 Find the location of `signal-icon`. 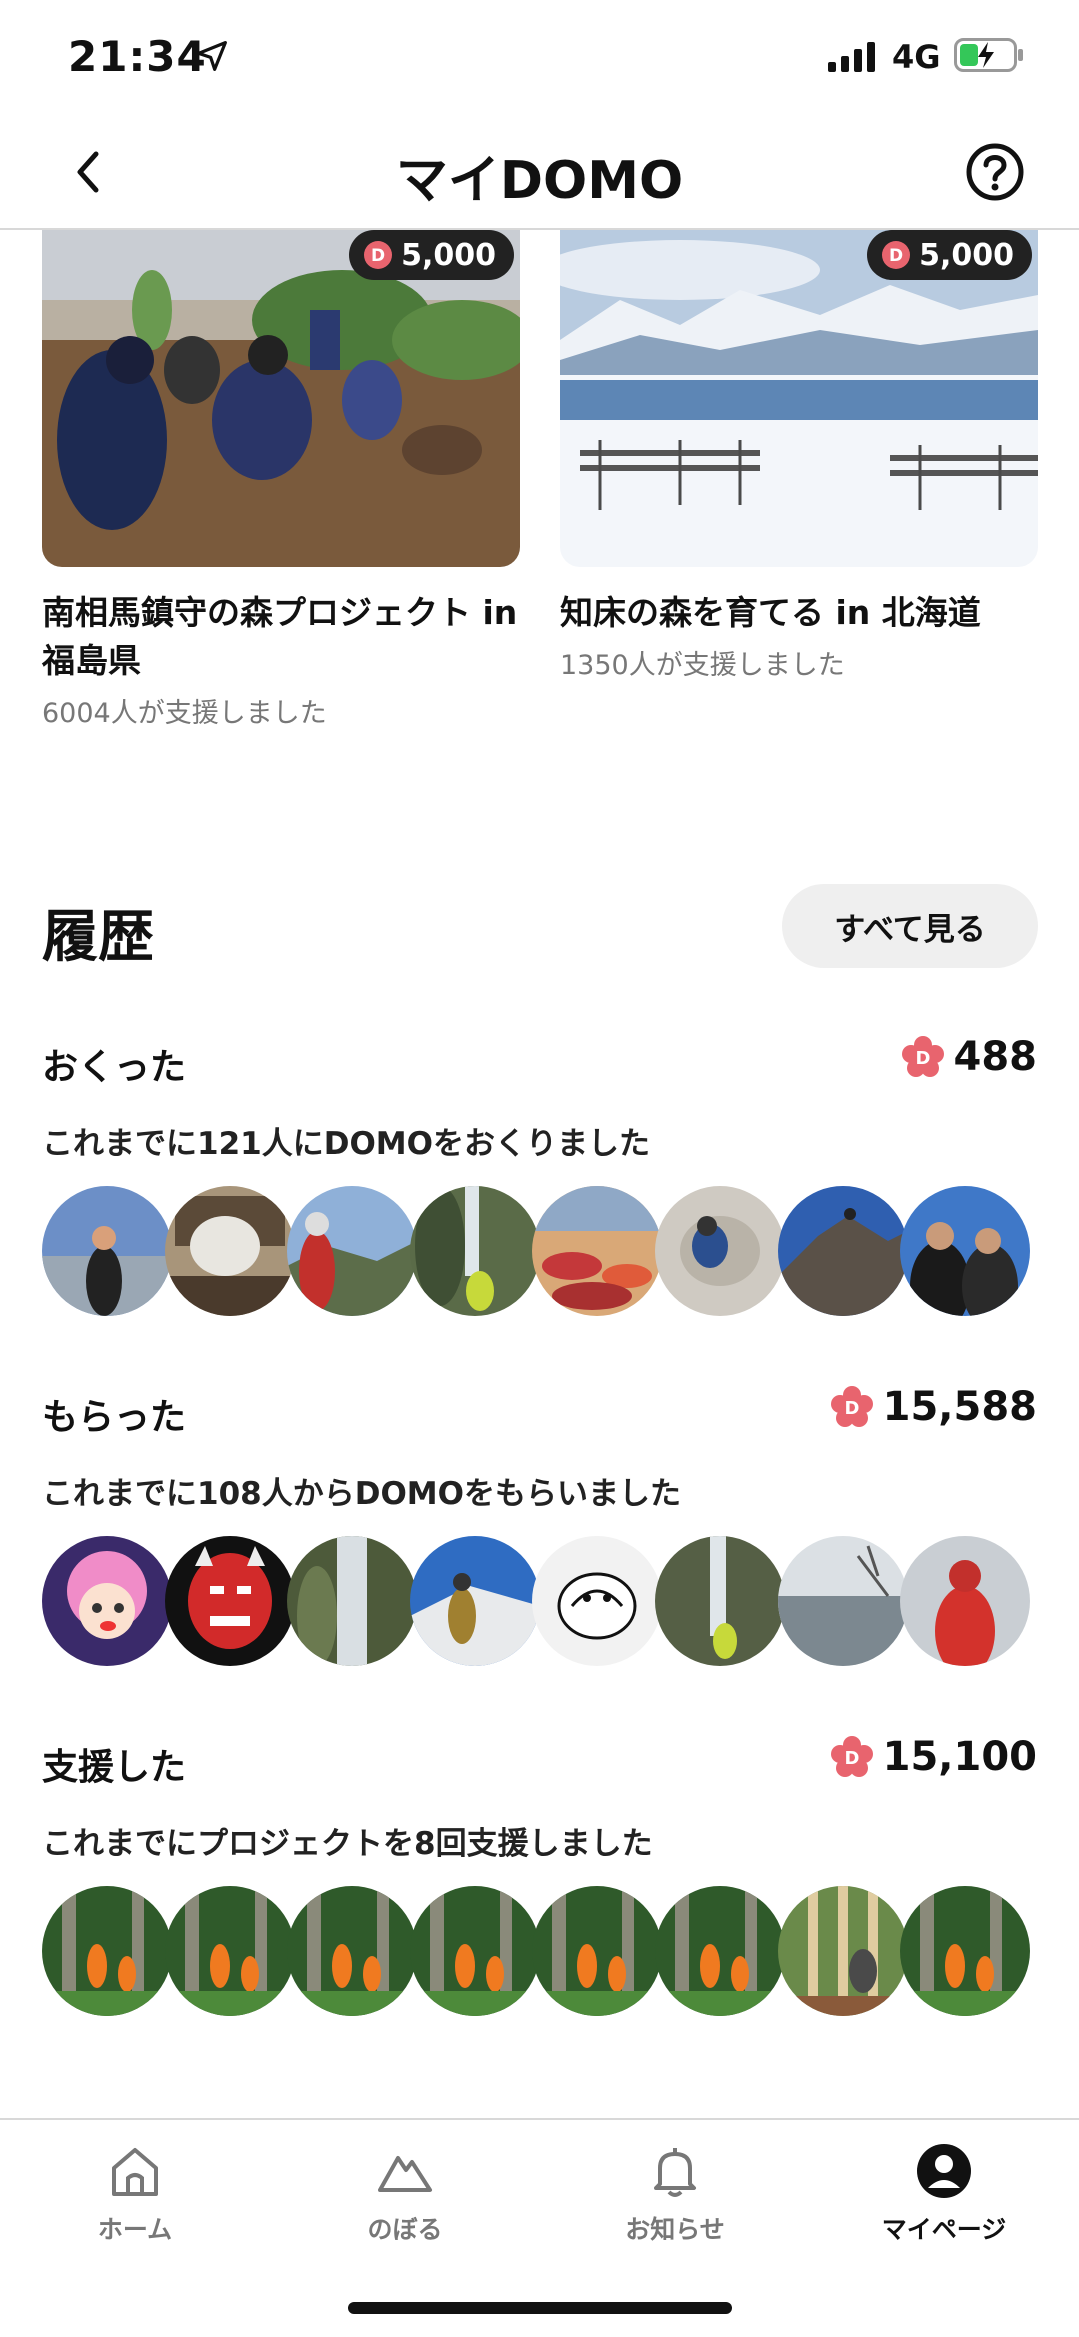

signal-icon is located at coordinates (851, 57).